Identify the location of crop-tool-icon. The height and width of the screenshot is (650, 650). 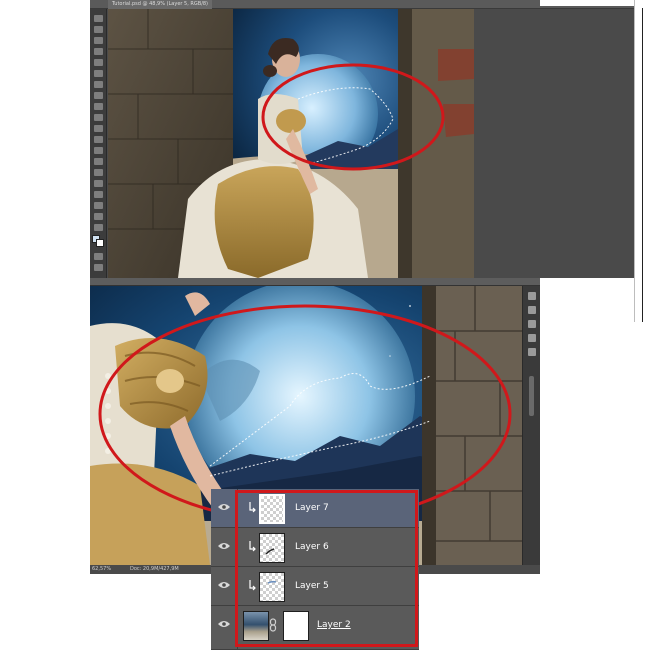
(98, 62).